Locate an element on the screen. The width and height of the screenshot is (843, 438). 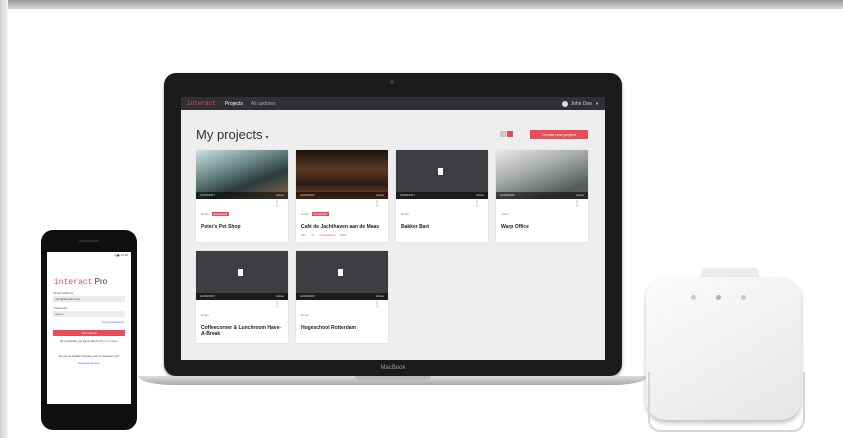
project-card: 12/06/2017 Active Office ⋮ Warp Office is located at coordinates (542, 196).